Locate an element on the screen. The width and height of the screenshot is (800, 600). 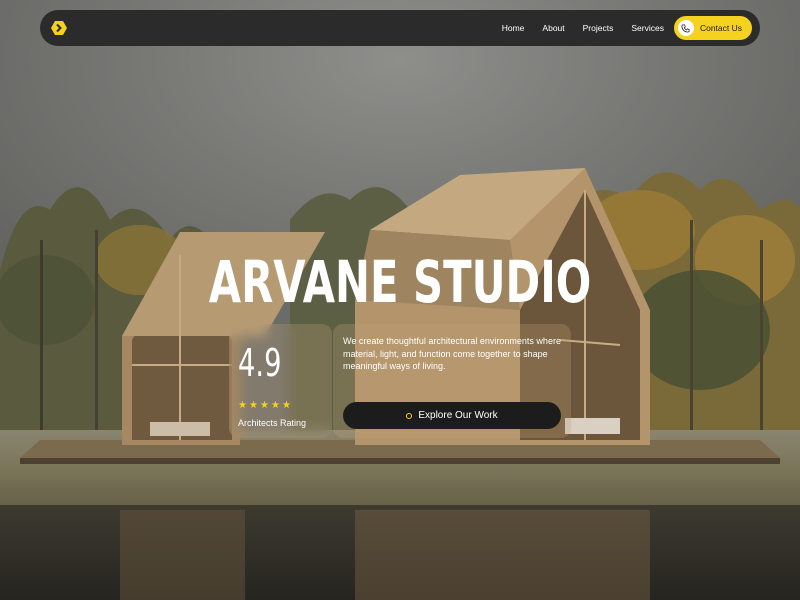
contact-us-button: Contact Us is located at coordinates (712, 28).